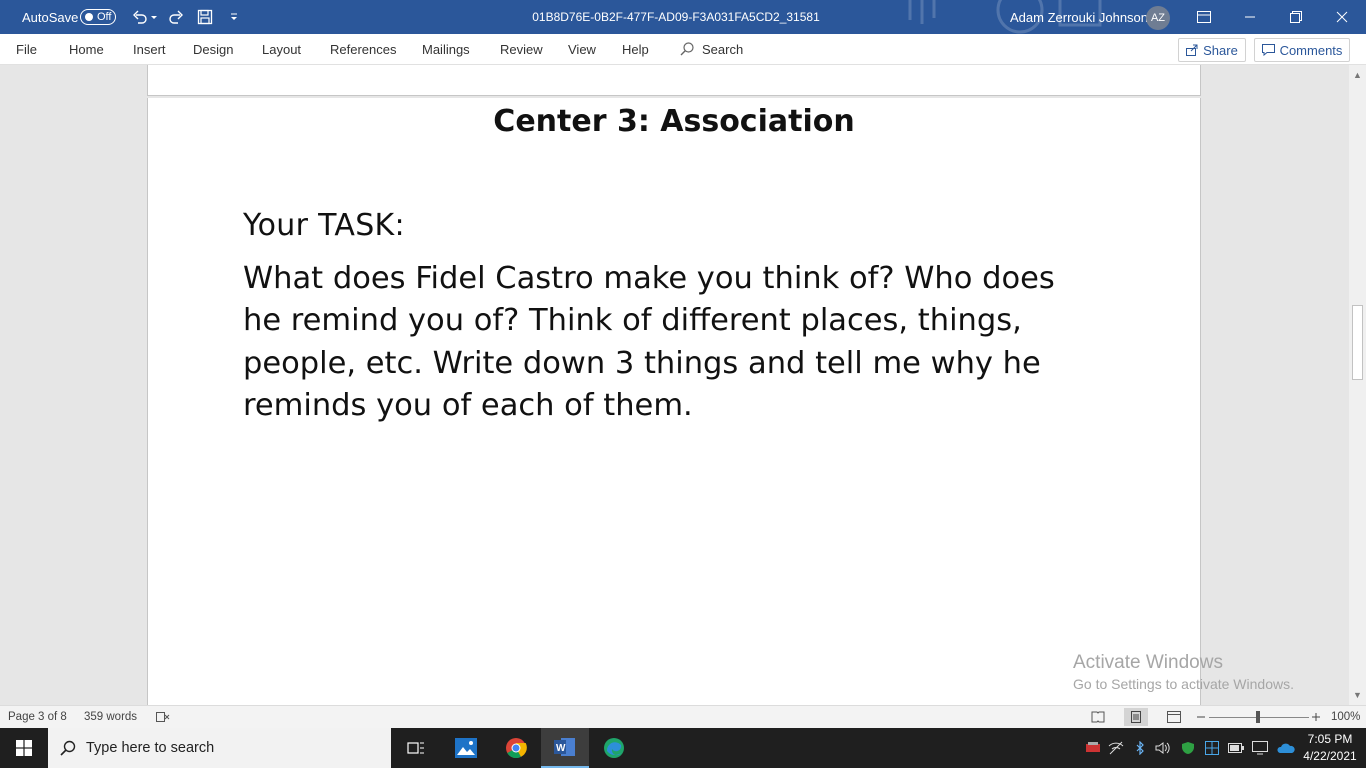 This screenshot has width=1366, height=768. Describe the element at coordinates (1296, 17) in the screenshot. I see `restore-icon` at that location.